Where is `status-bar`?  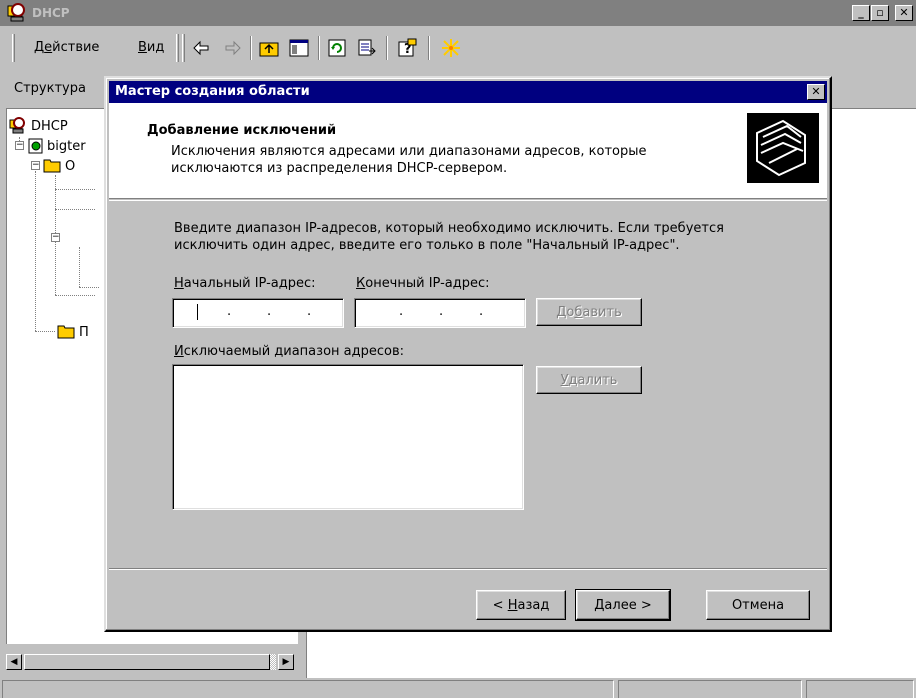 status-bar is located at coordinates (458, 688).